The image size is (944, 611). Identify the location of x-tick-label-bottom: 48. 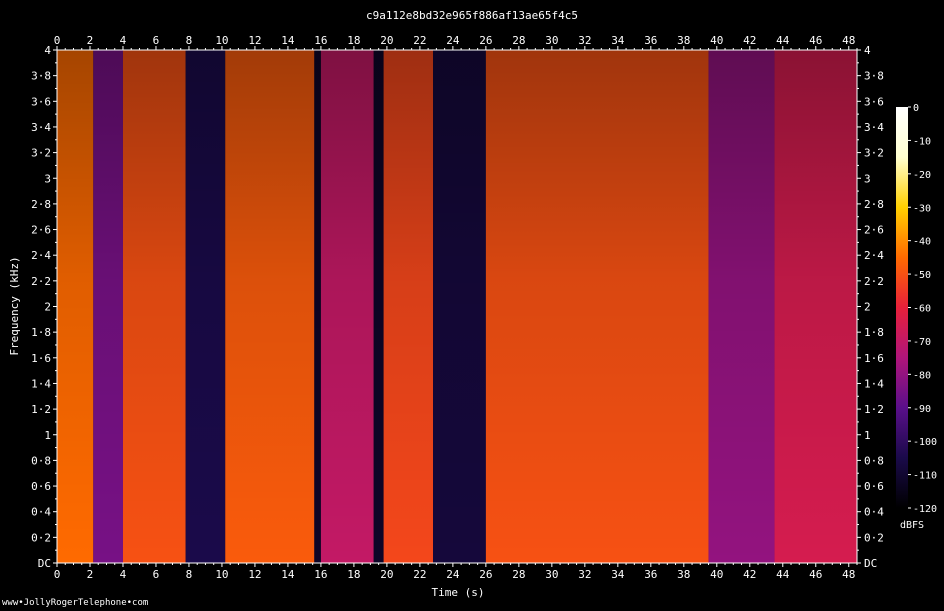
(848, 574).